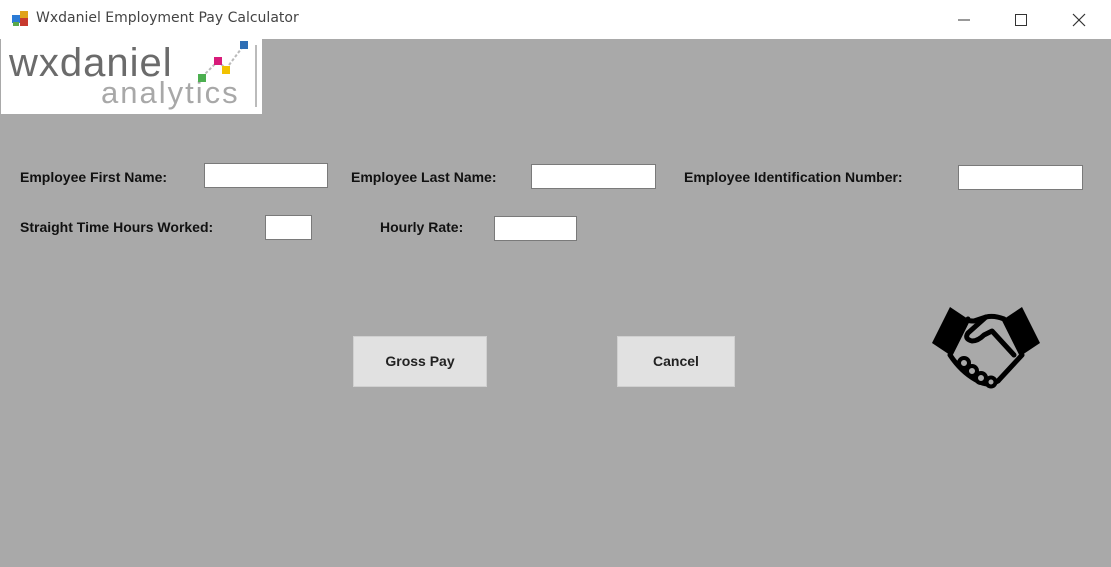  Describe the element at coordinates (288, 227) in the screenshot. I see `hours-worked-input` at that location.